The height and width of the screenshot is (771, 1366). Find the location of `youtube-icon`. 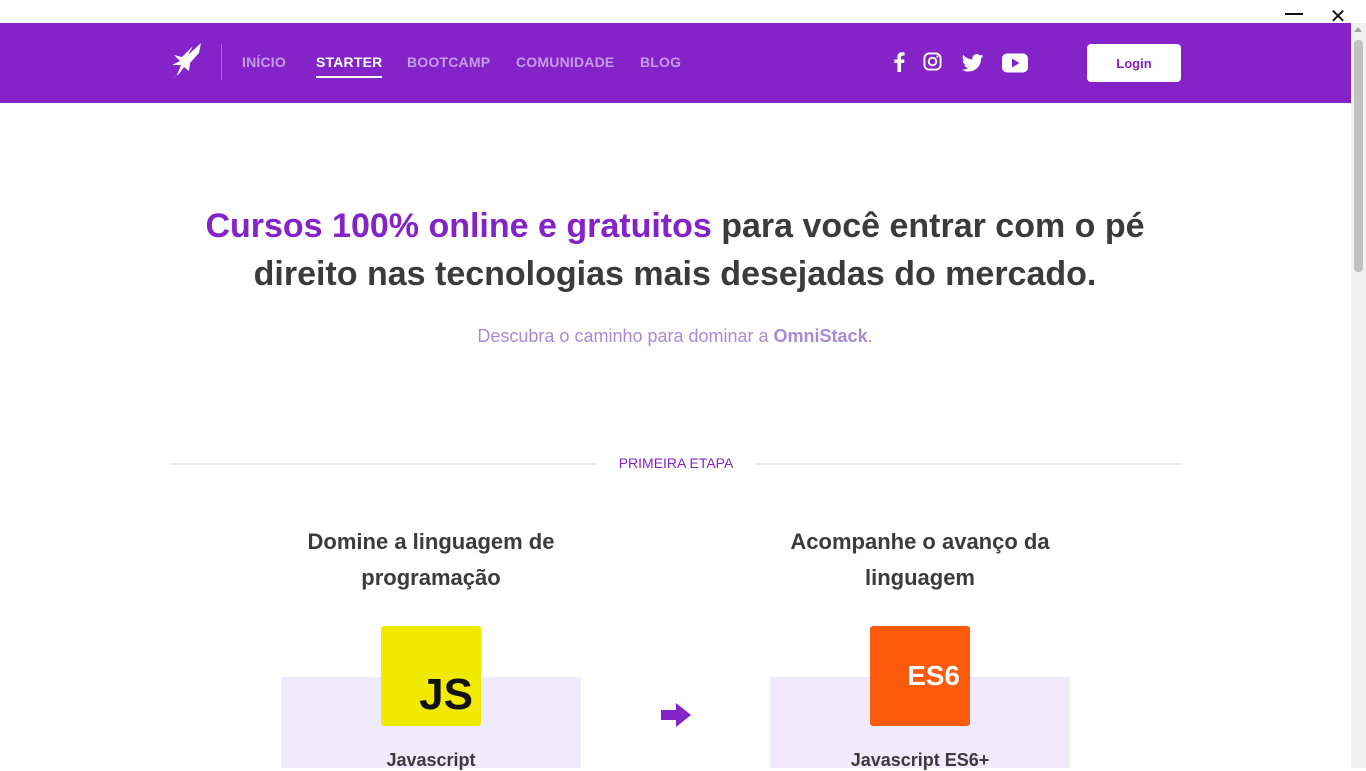

youtube-icon is located at coordinates (1015, 63).